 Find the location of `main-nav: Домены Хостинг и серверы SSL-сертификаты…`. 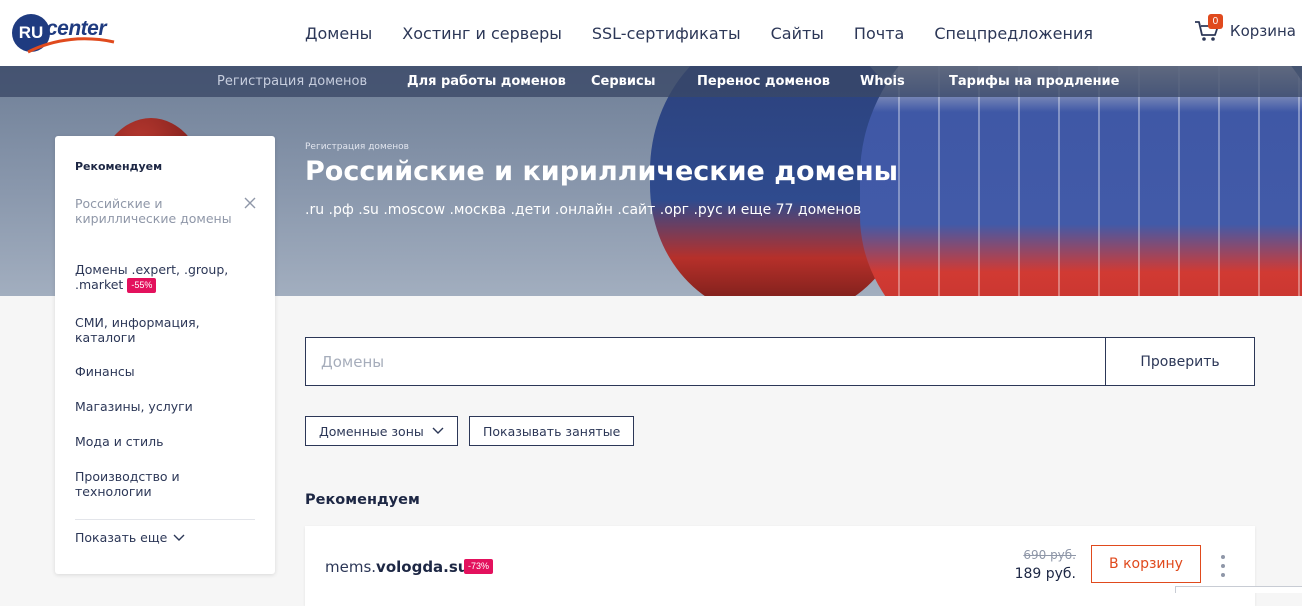

main-nav: Домены Хостинг и серверы SSL-сертификаты… is located at coordinates (714, 33).